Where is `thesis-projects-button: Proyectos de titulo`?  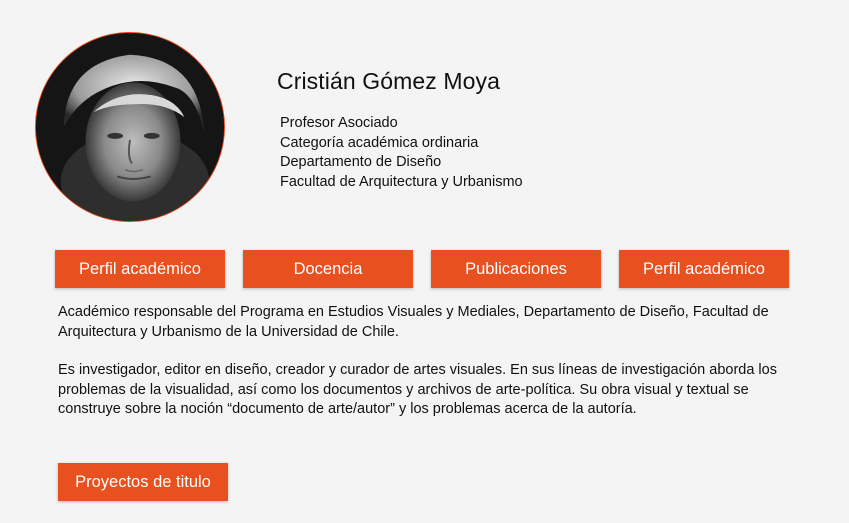
thesis-projects-button: Proyectos de titulo is located at coordinates (143, 482).